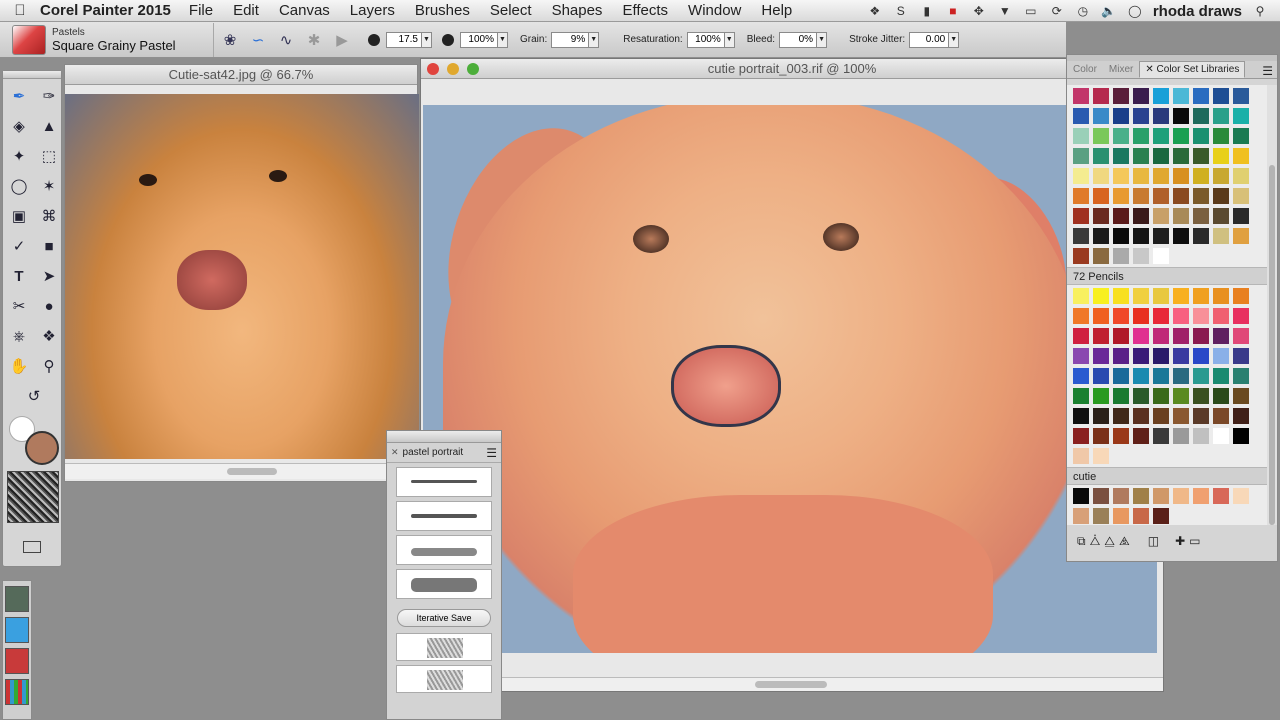 This screenshot has height=720, width=1280. I want to click on menu-window: Window, so click(714, 10).